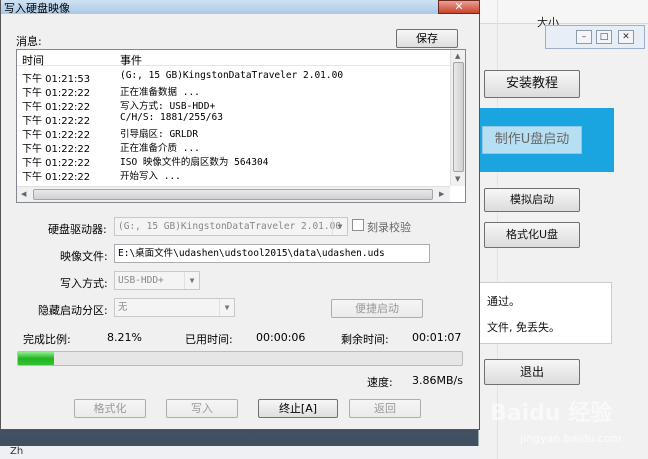  I want to click on progress-percent: 8.21%, so click(124, 337).